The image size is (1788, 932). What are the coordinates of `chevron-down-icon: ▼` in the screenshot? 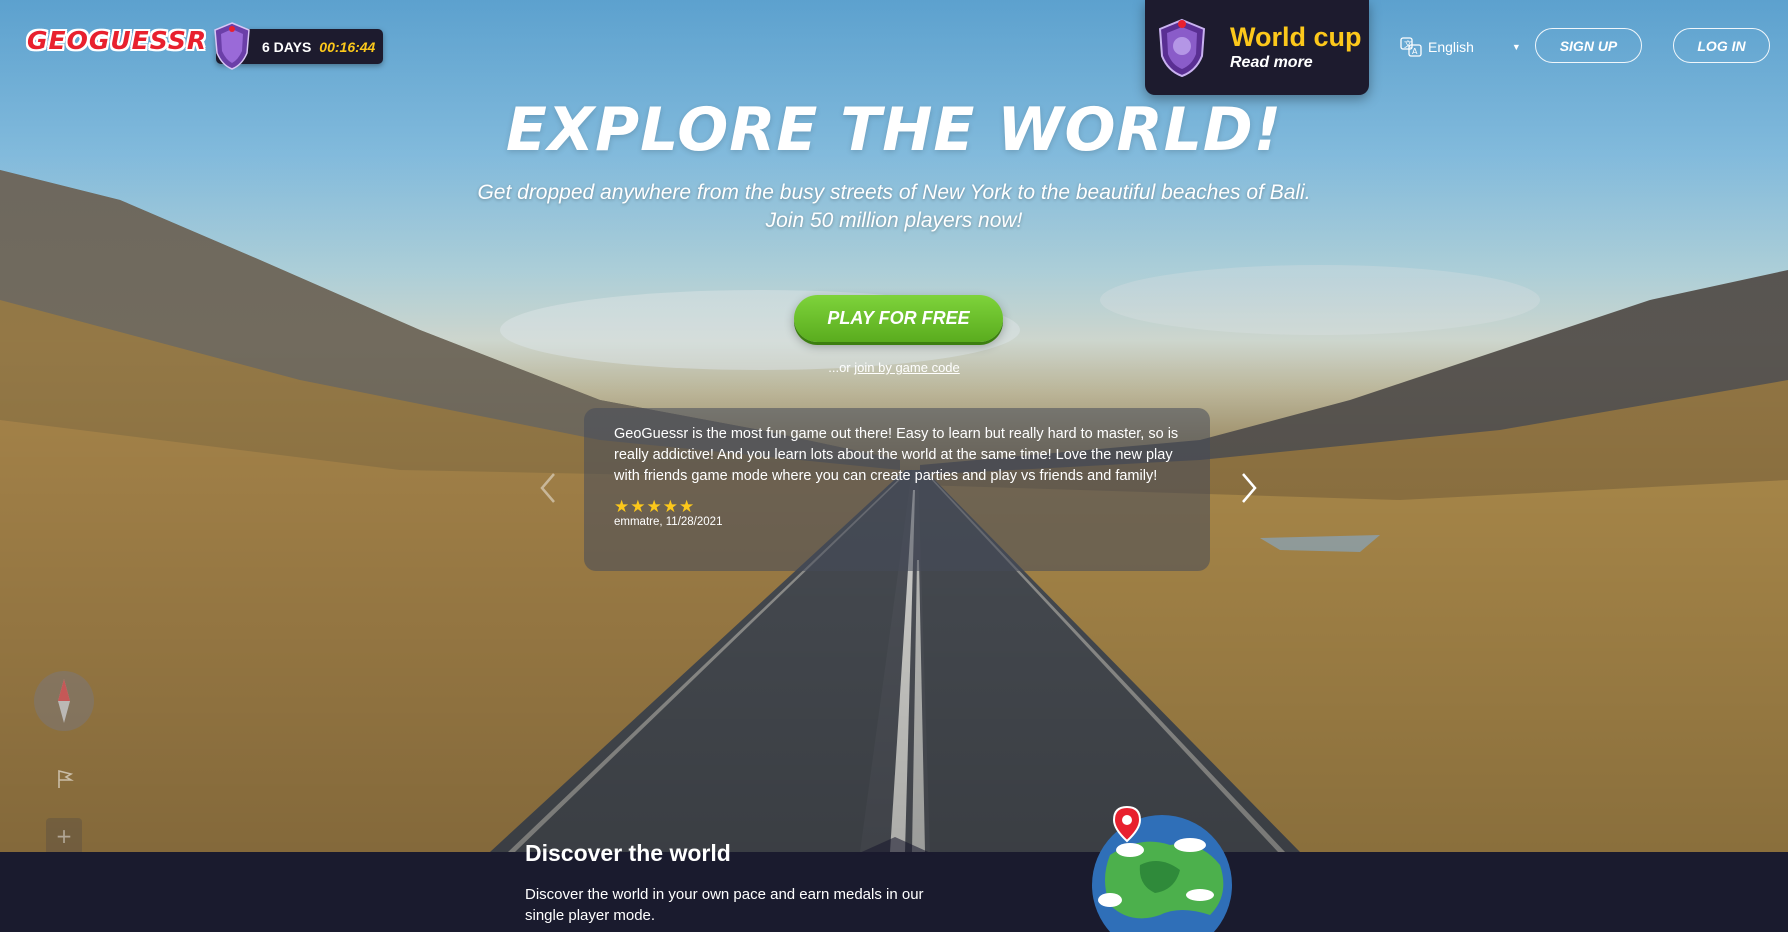 It's located at (1516, 47).